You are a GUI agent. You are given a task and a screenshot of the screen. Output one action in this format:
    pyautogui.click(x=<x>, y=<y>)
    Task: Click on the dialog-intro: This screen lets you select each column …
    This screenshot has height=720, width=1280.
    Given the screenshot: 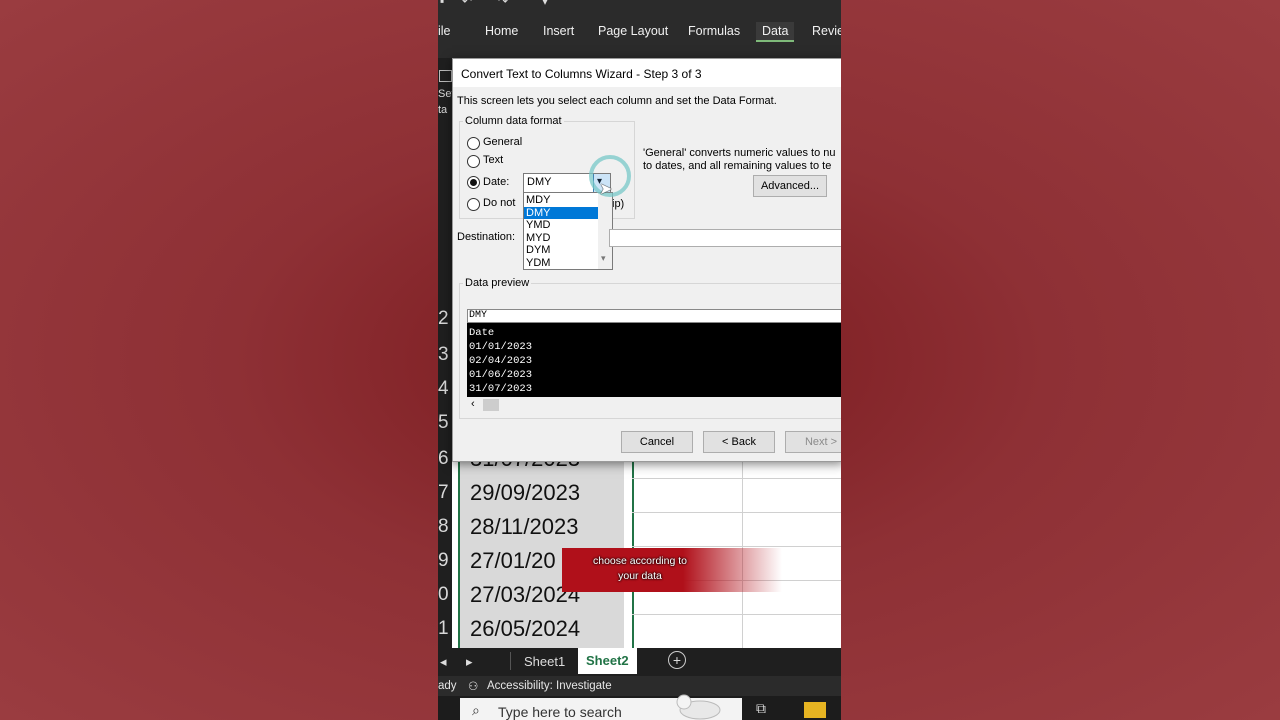 What is the action you would take?
    pyautogui.click(x=617, y=101)
    